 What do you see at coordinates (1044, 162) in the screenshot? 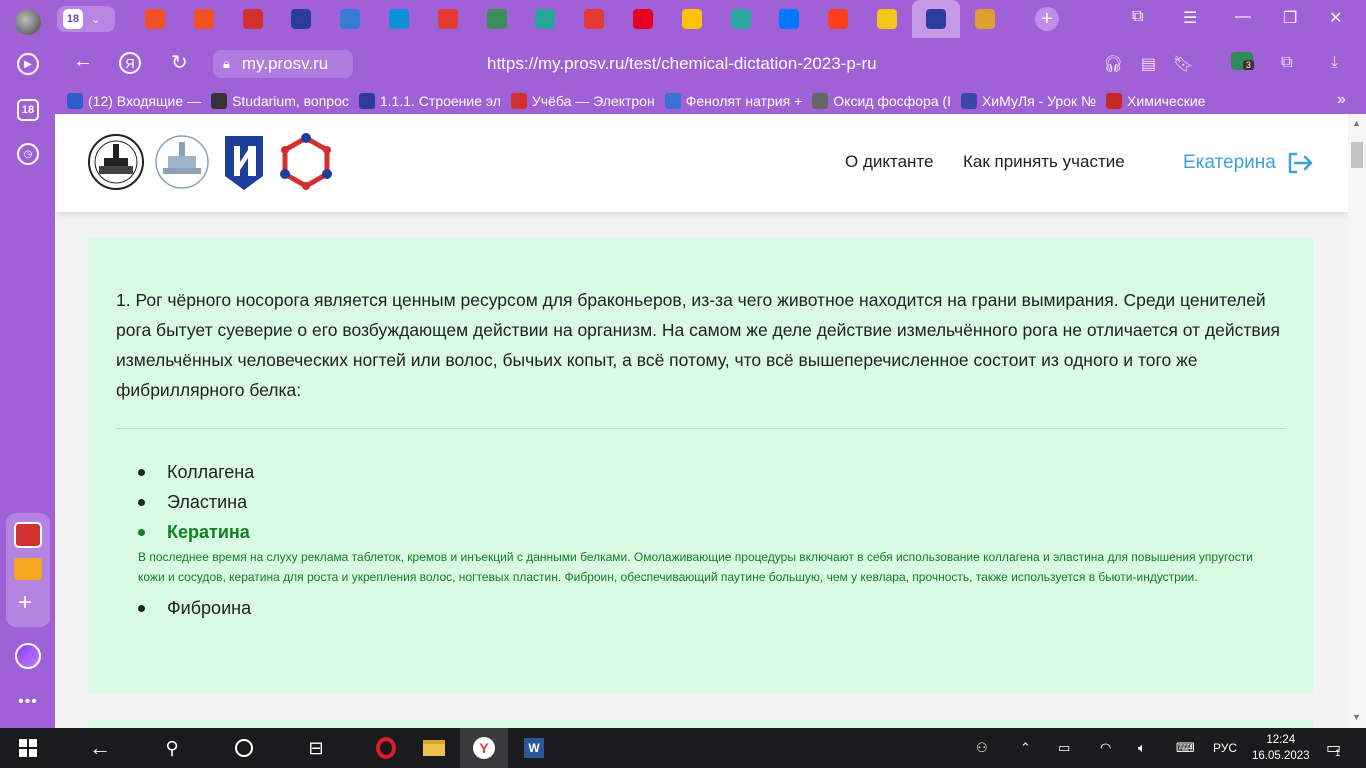
I see `nav-how-link: Как принять участие` at bounding box center [1044, 162].